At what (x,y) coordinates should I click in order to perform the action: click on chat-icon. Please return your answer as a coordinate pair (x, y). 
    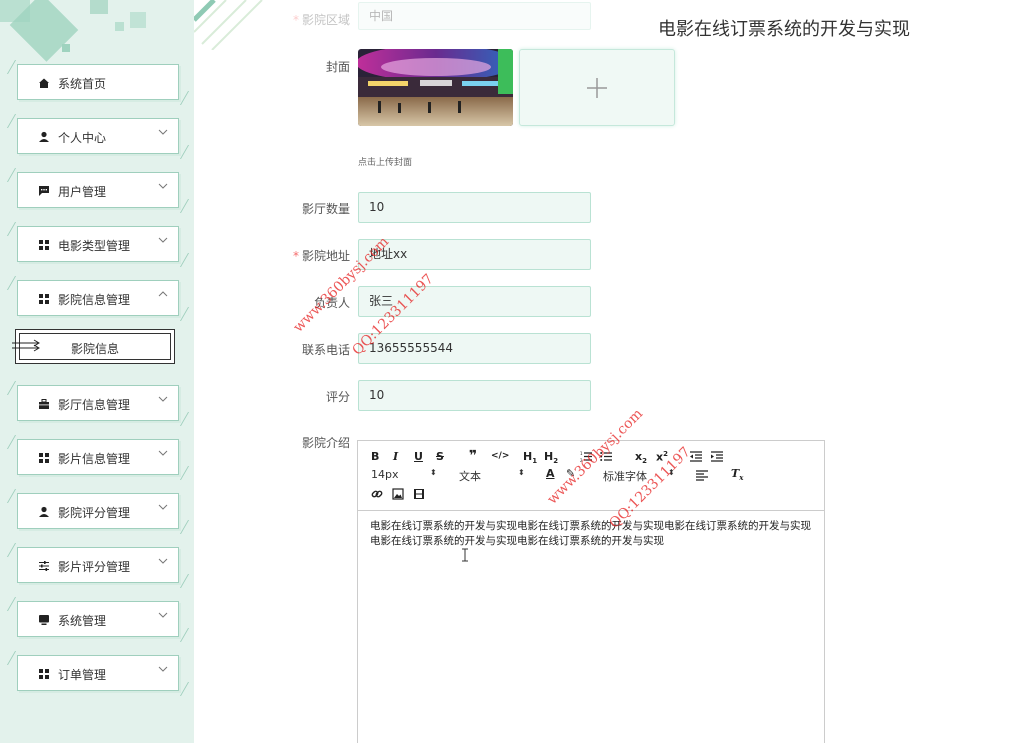
    Looking at the image, I should click on (44, 191).